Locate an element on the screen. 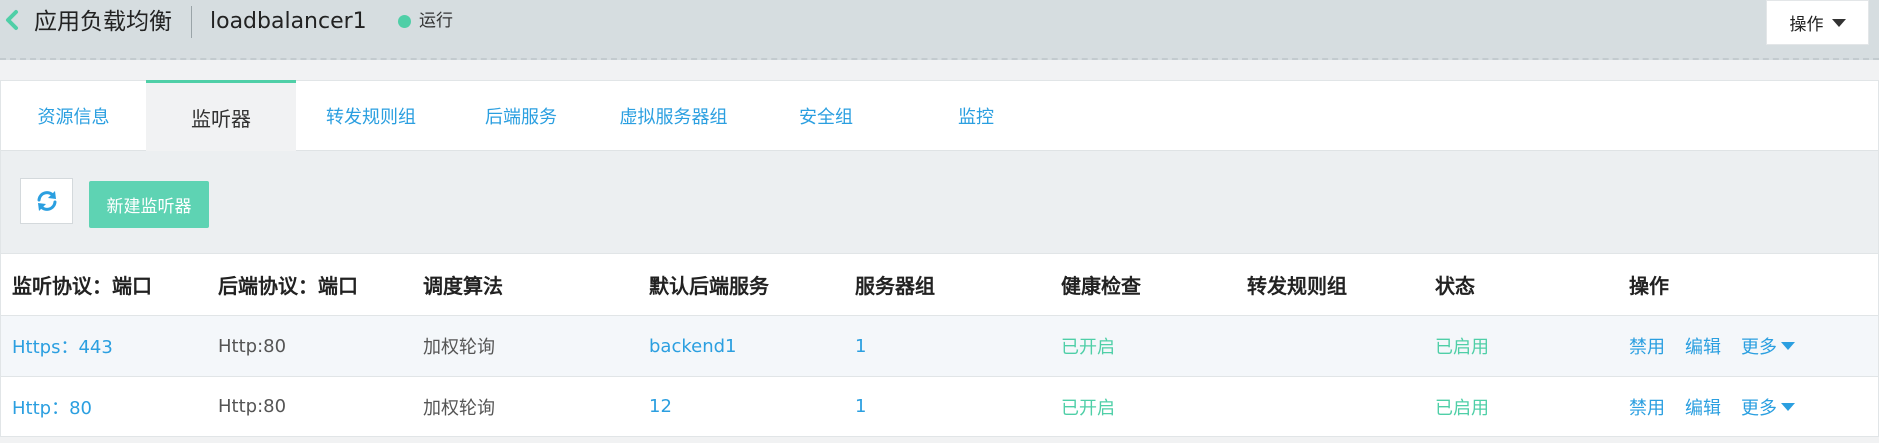 This screenshot has width=1879, height=443. column-header: 操作 is located at coordinates (1649, 286).